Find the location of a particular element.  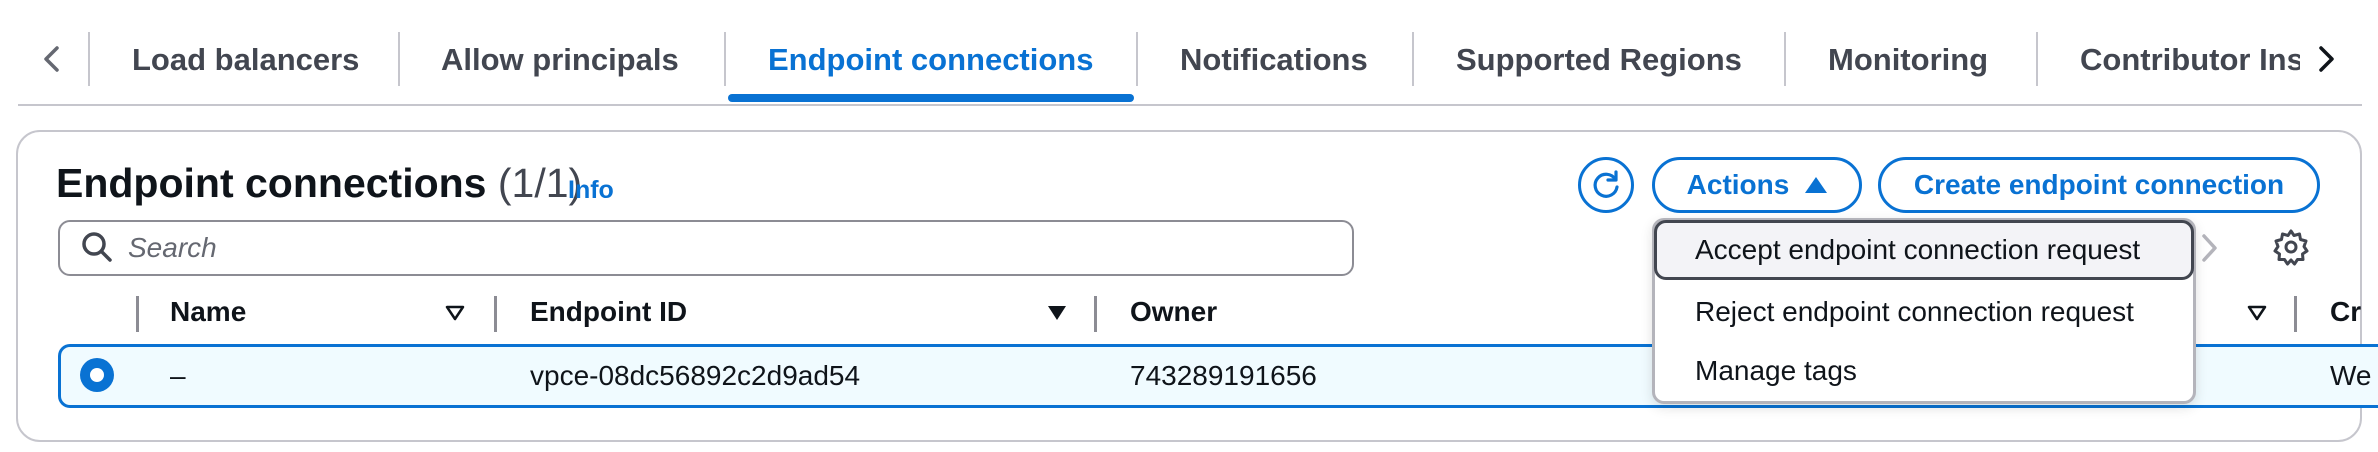

title-text: Endpoint connections is located at coordinates (271, 183).